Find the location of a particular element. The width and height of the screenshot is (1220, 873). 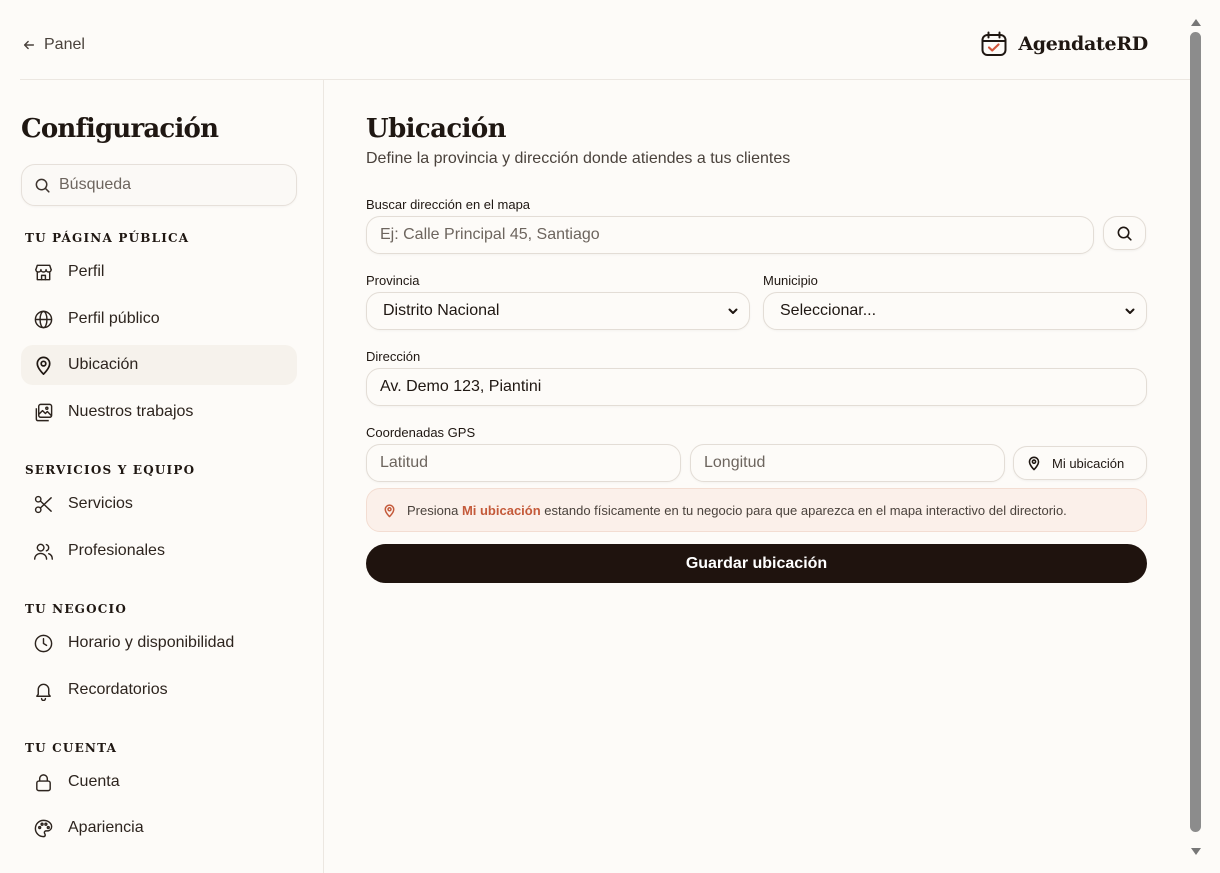

sidebar-item-label: Ubicación is located at coordinates (103, 364).